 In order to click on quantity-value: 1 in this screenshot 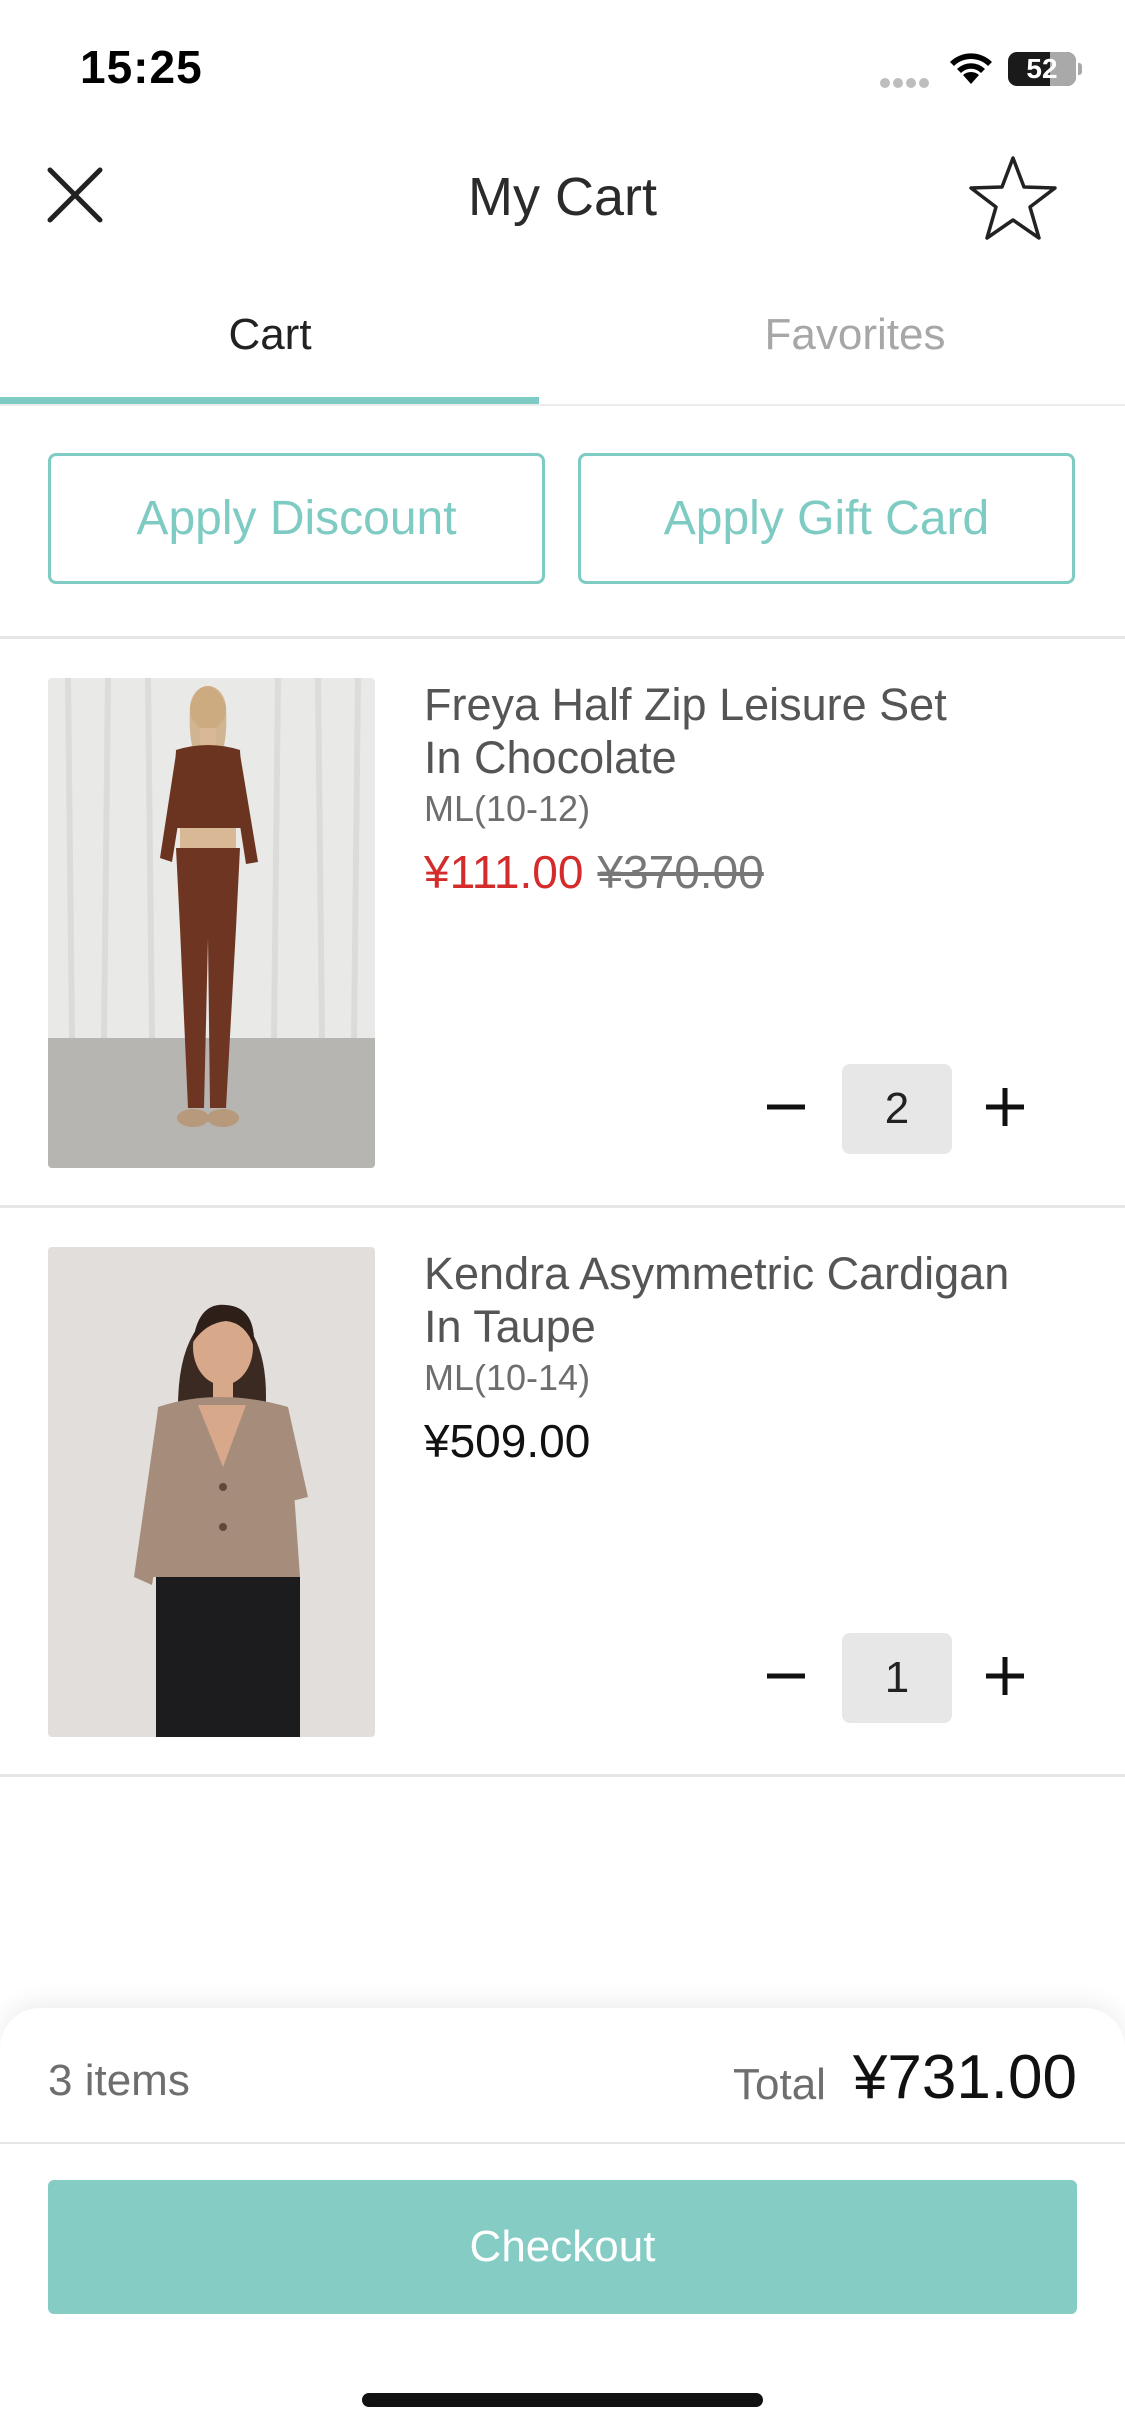, I will do `click(897, 1678)`.